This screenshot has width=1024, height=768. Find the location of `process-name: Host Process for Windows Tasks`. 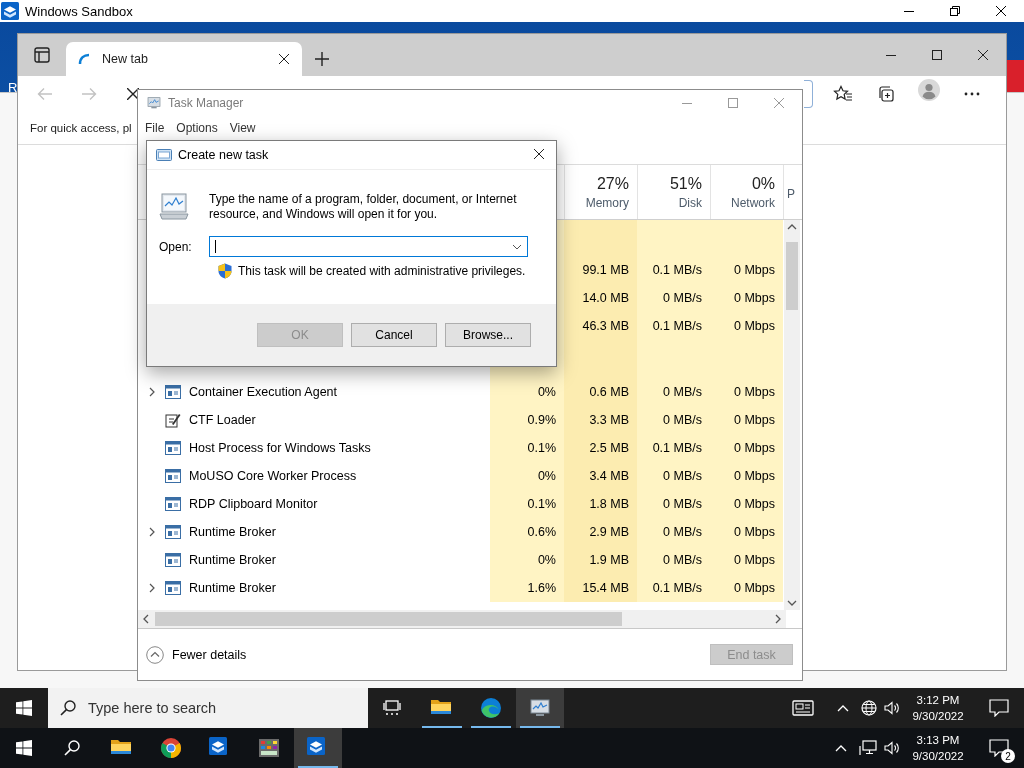

process-name: Host Process for Windows Tasks is located at coordinates (280, 448).